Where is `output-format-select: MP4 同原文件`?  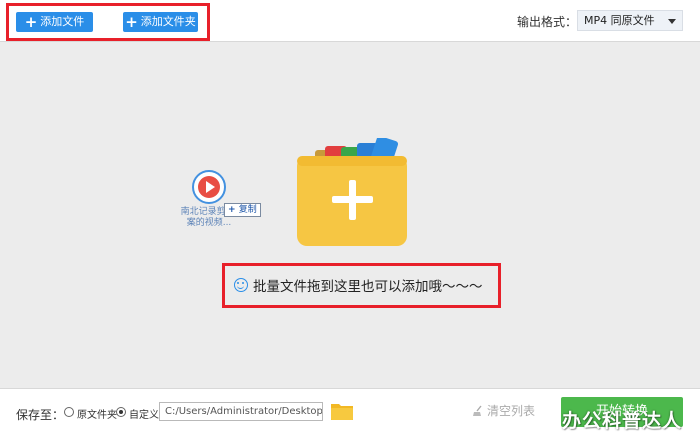 output-format-select: MP4 同原文件 is located at coordinates (630, 20).